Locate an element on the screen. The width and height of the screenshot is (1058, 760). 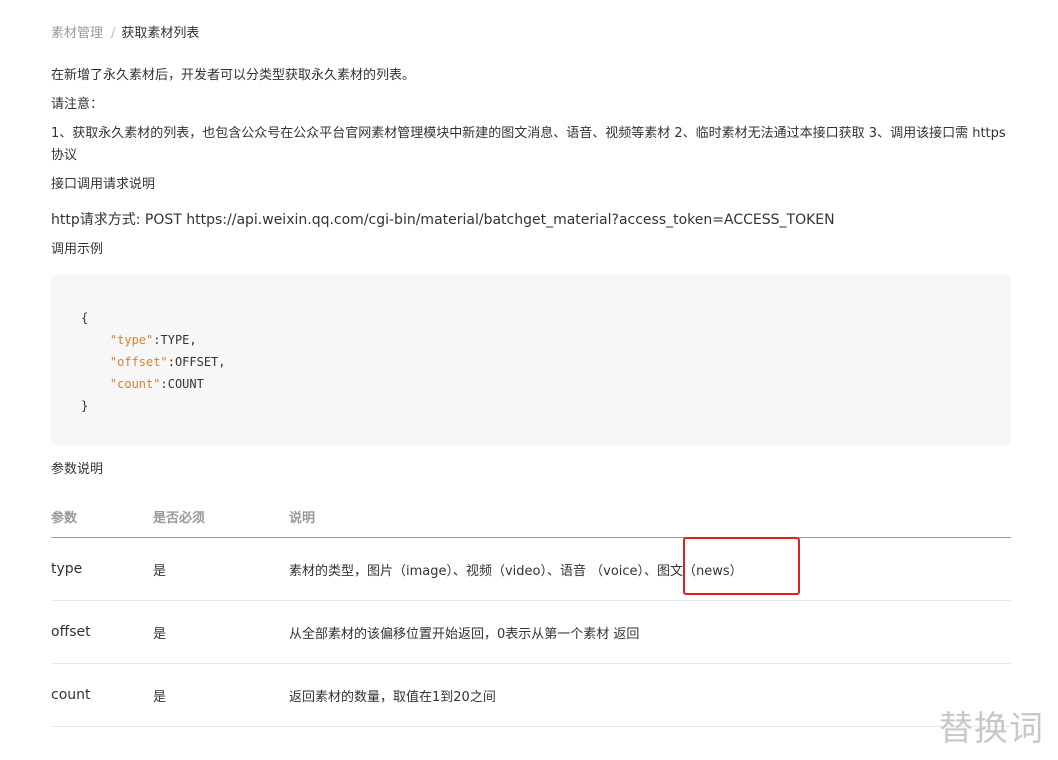
breadcrumb: 素材管理 / 获取素材列表 is located at coordinates (125, 34).